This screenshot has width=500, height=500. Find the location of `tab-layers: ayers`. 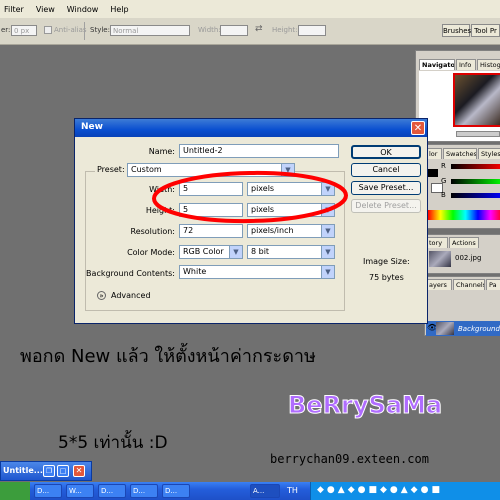

tab-layers: ayers is located at coordinates (439, 284).